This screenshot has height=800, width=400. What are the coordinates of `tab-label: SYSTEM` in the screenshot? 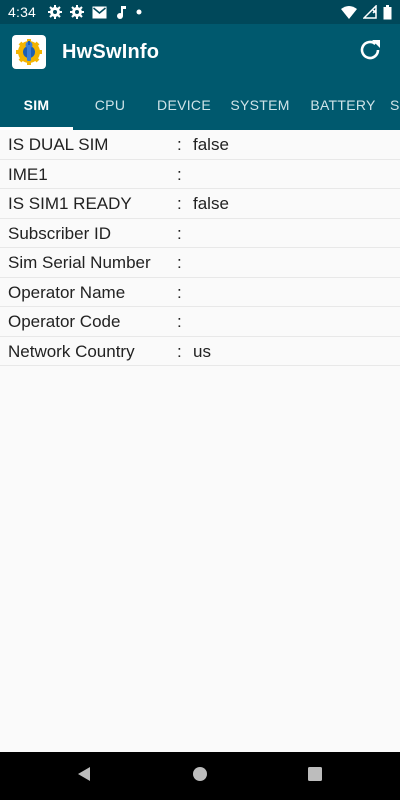 It's located at (260, 105).